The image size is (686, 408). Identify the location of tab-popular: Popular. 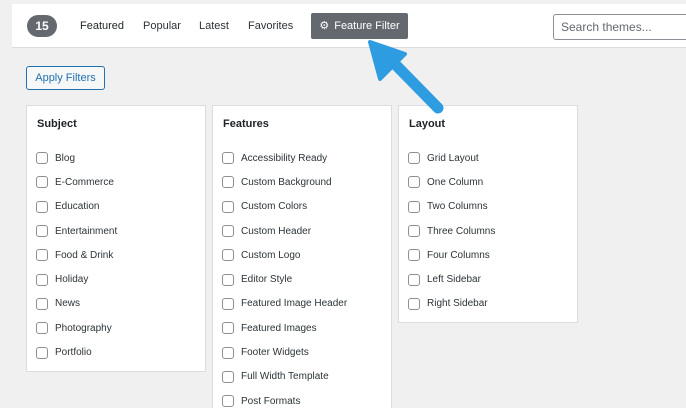
(162, 26).